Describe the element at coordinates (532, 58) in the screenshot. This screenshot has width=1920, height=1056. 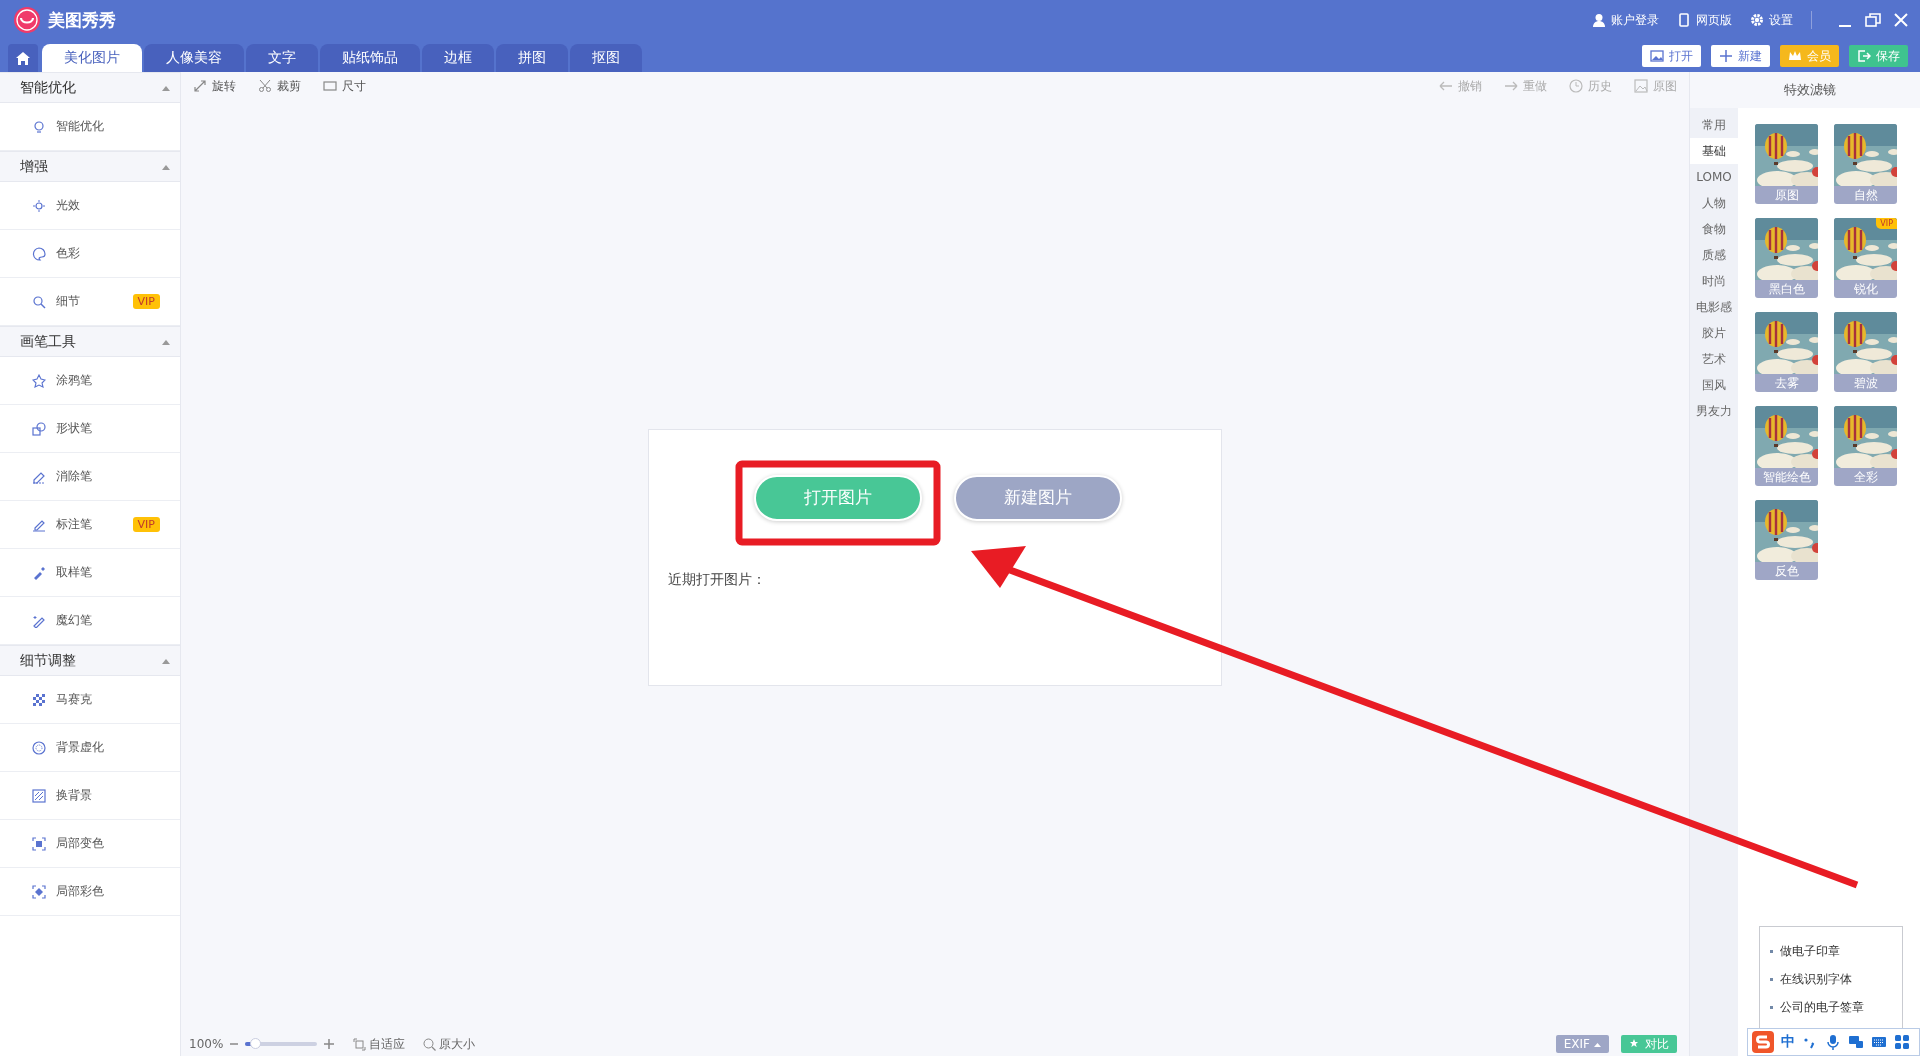
I see `tab: 拼图` at that location.